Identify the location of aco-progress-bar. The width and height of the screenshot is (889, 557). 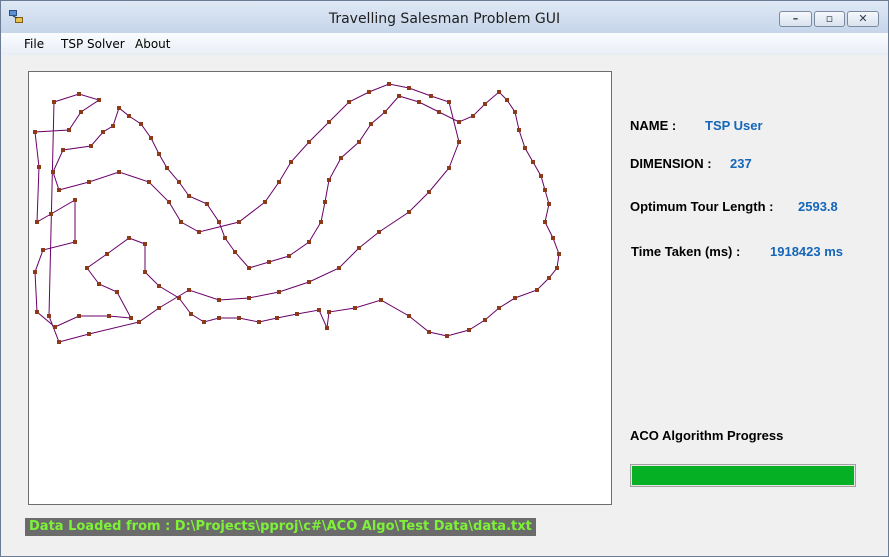
(743, 475).